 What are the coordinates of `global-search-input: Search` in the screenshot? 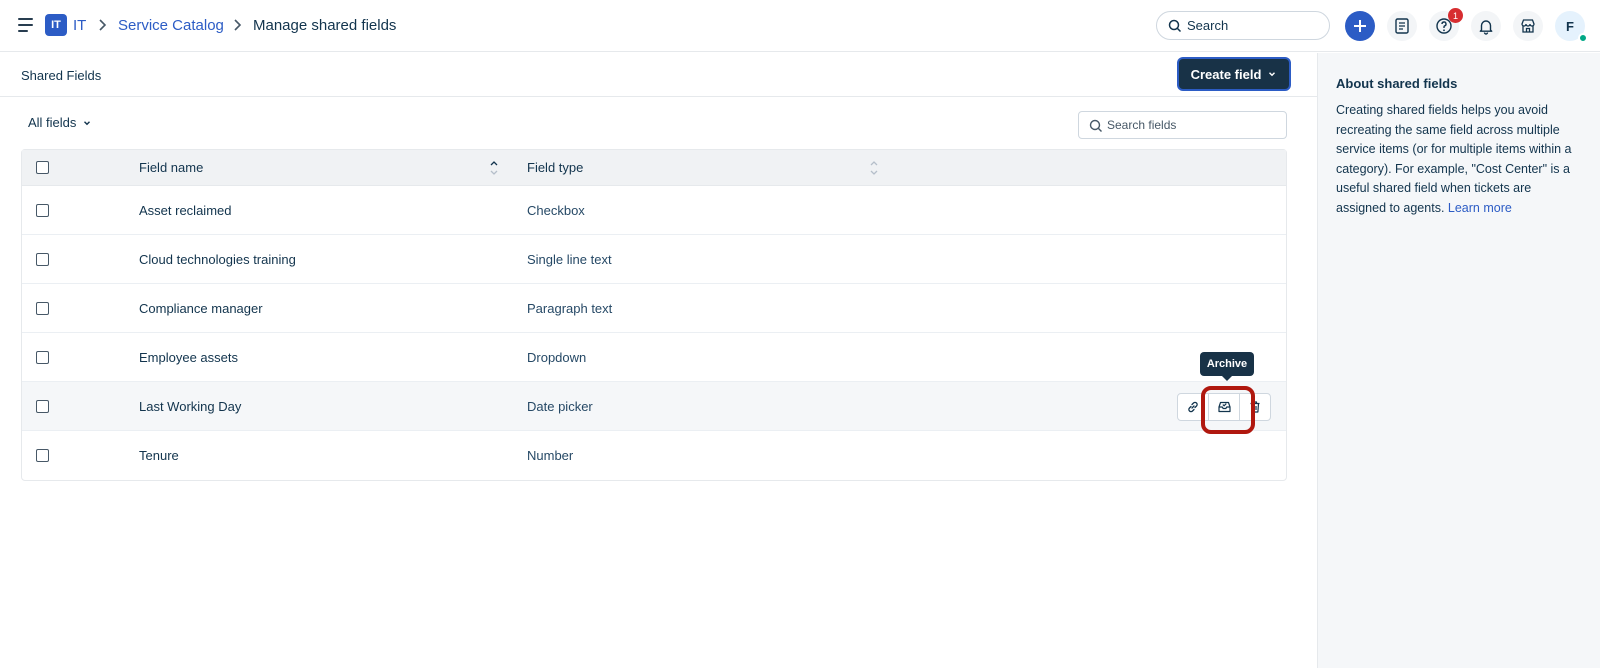 It's located at (1243, 25).